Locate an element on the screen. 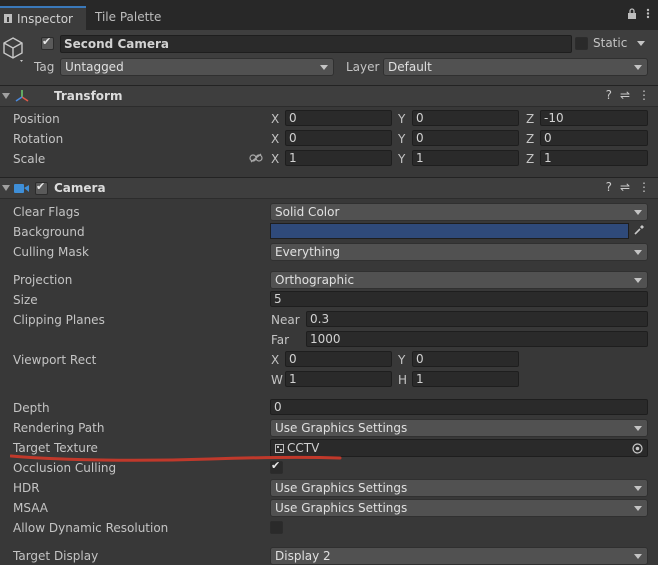 This screenshot has height=565, width=658. position-y-field: 0 is located at coordinates (465, 118).